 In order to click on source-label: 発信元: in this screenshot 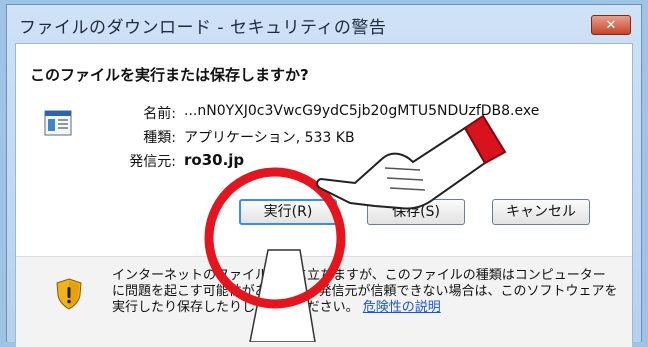, I will do `click(152, 162)`.